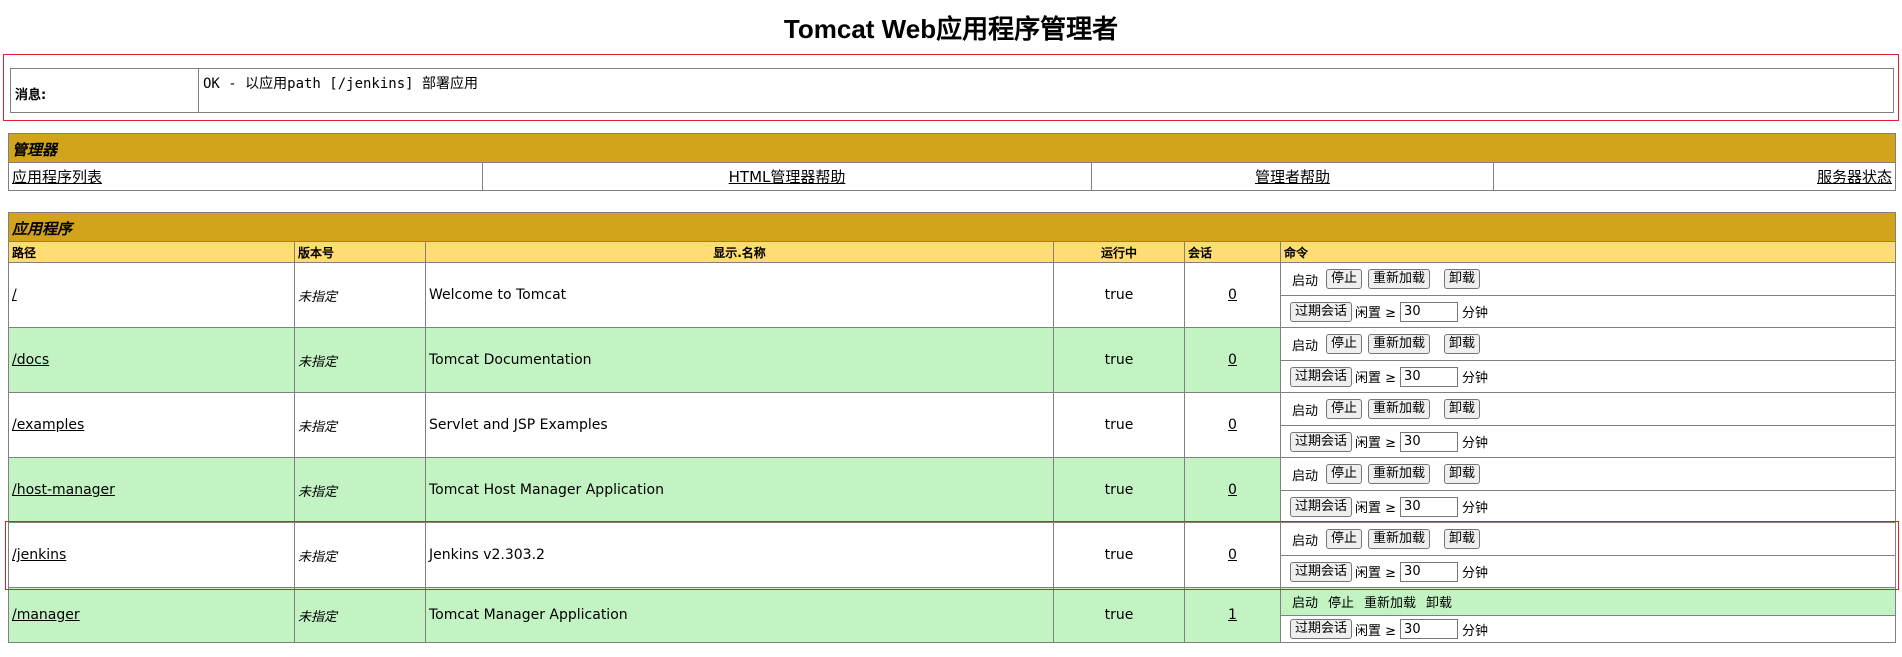 Image resolution: width=1902 pixels, height=657 pixels. I want to click on app-path-cell: /examples, so click(151, 425).